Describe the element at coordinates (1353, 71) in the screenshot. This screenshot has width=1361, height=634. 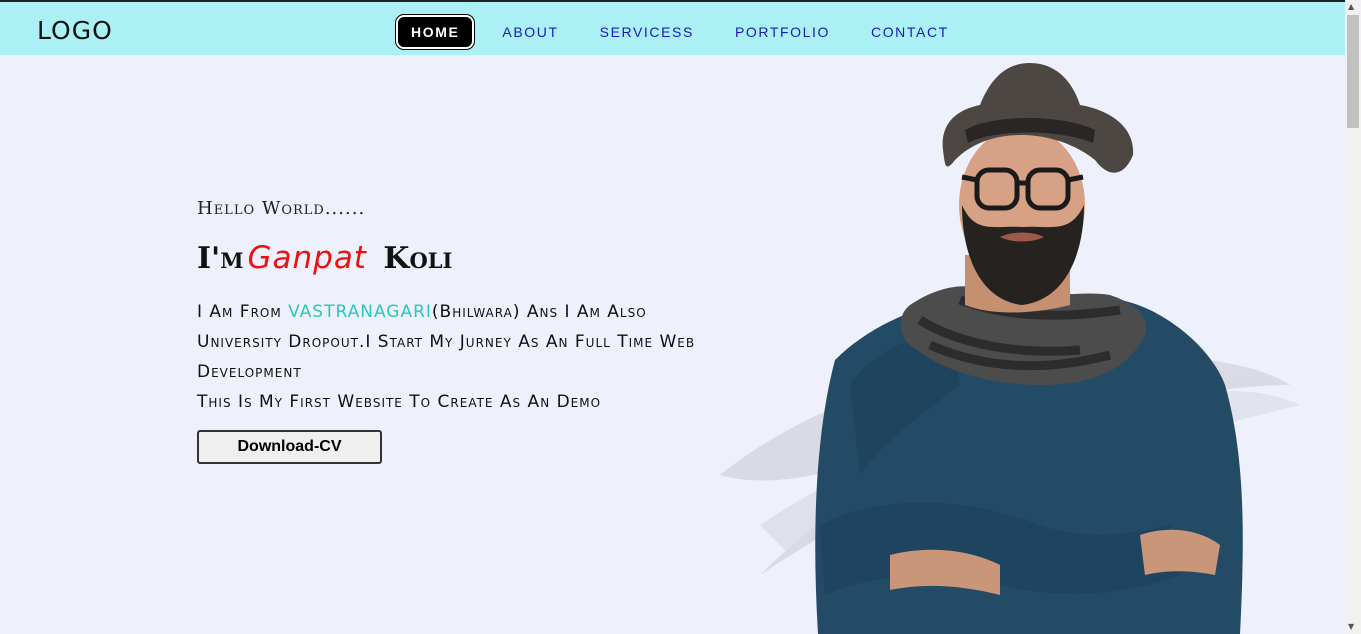
I see `scrollbar-thumb` at that location.